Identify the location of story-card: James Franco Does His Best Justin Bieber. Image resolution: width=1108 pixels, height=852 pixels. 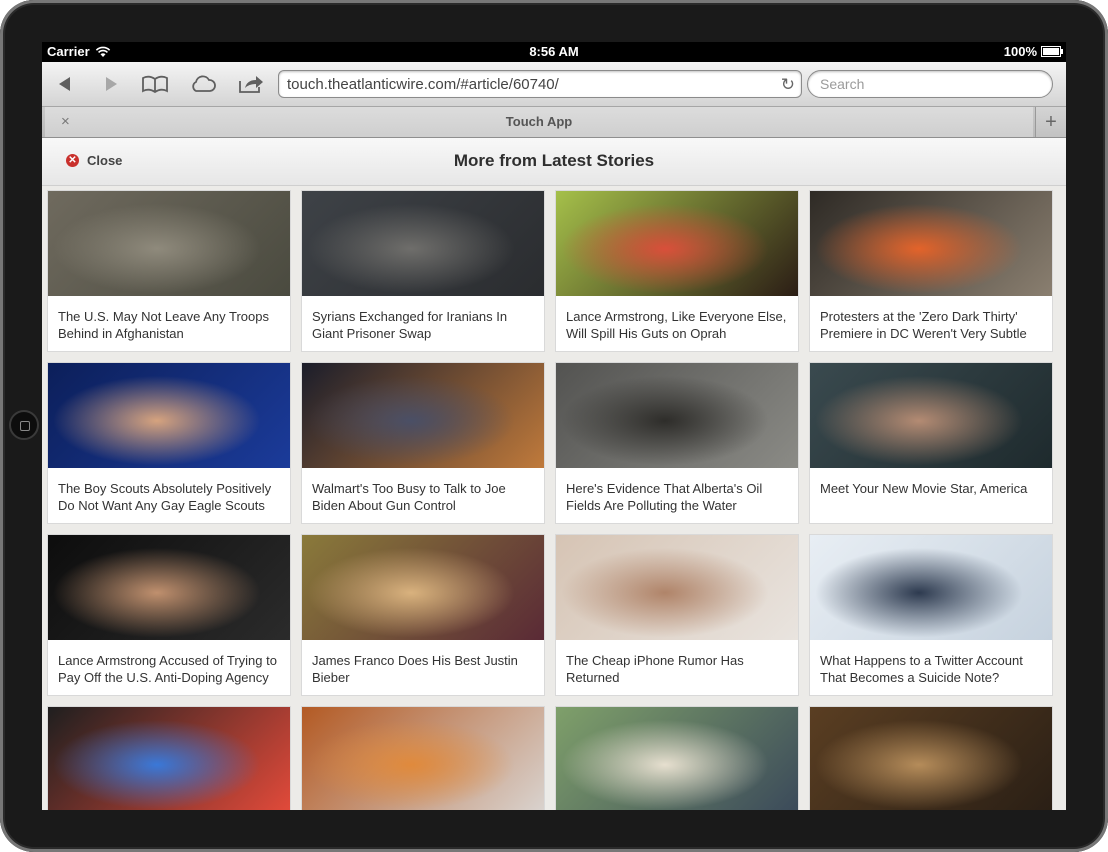
(423, 615).